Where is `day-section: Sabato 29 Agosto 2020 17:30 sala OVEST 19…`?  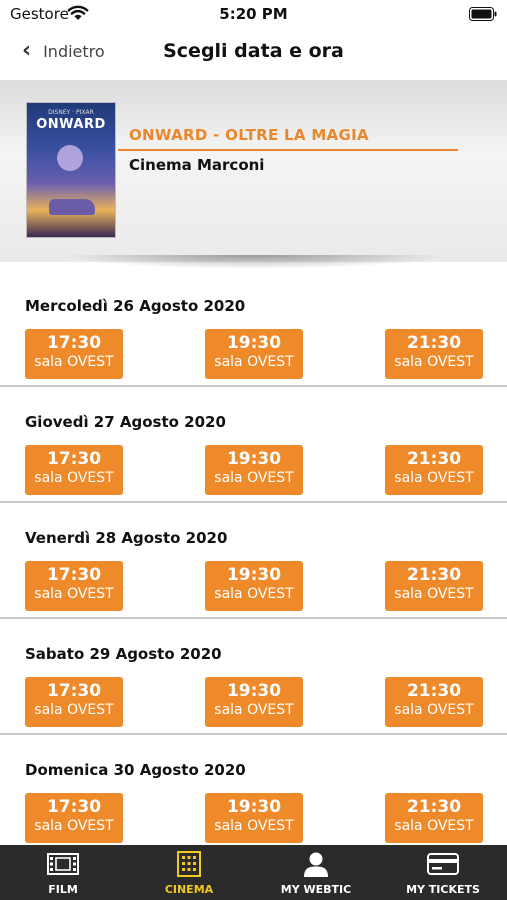 day-section: Sabato 29 Agosto 2020 17:30 sala OVEST 19… is located at coordinates (253, 677).